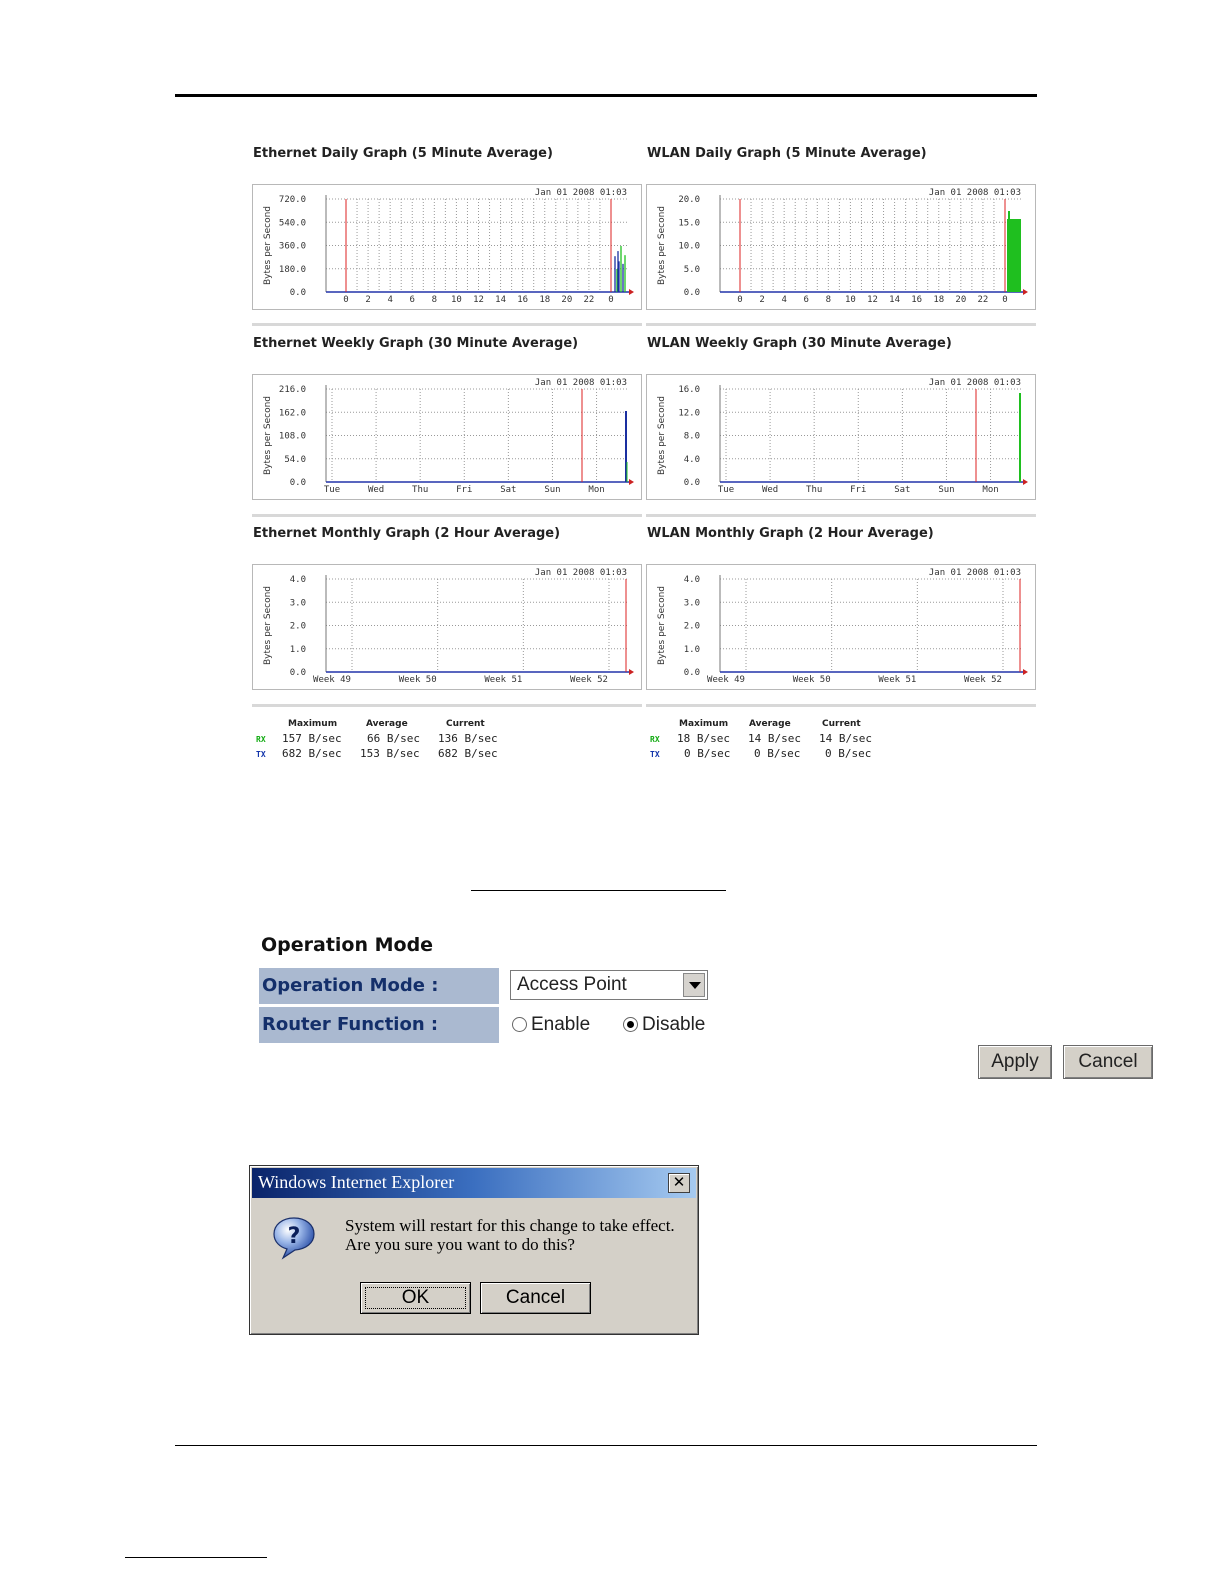 The width and height of the screenshot is (1224, 1584). What do you see at coordinates (347, 945) in the screenshot?
I see `operation-mode-heading: Operation Mode` at bounding box center [347, 945].